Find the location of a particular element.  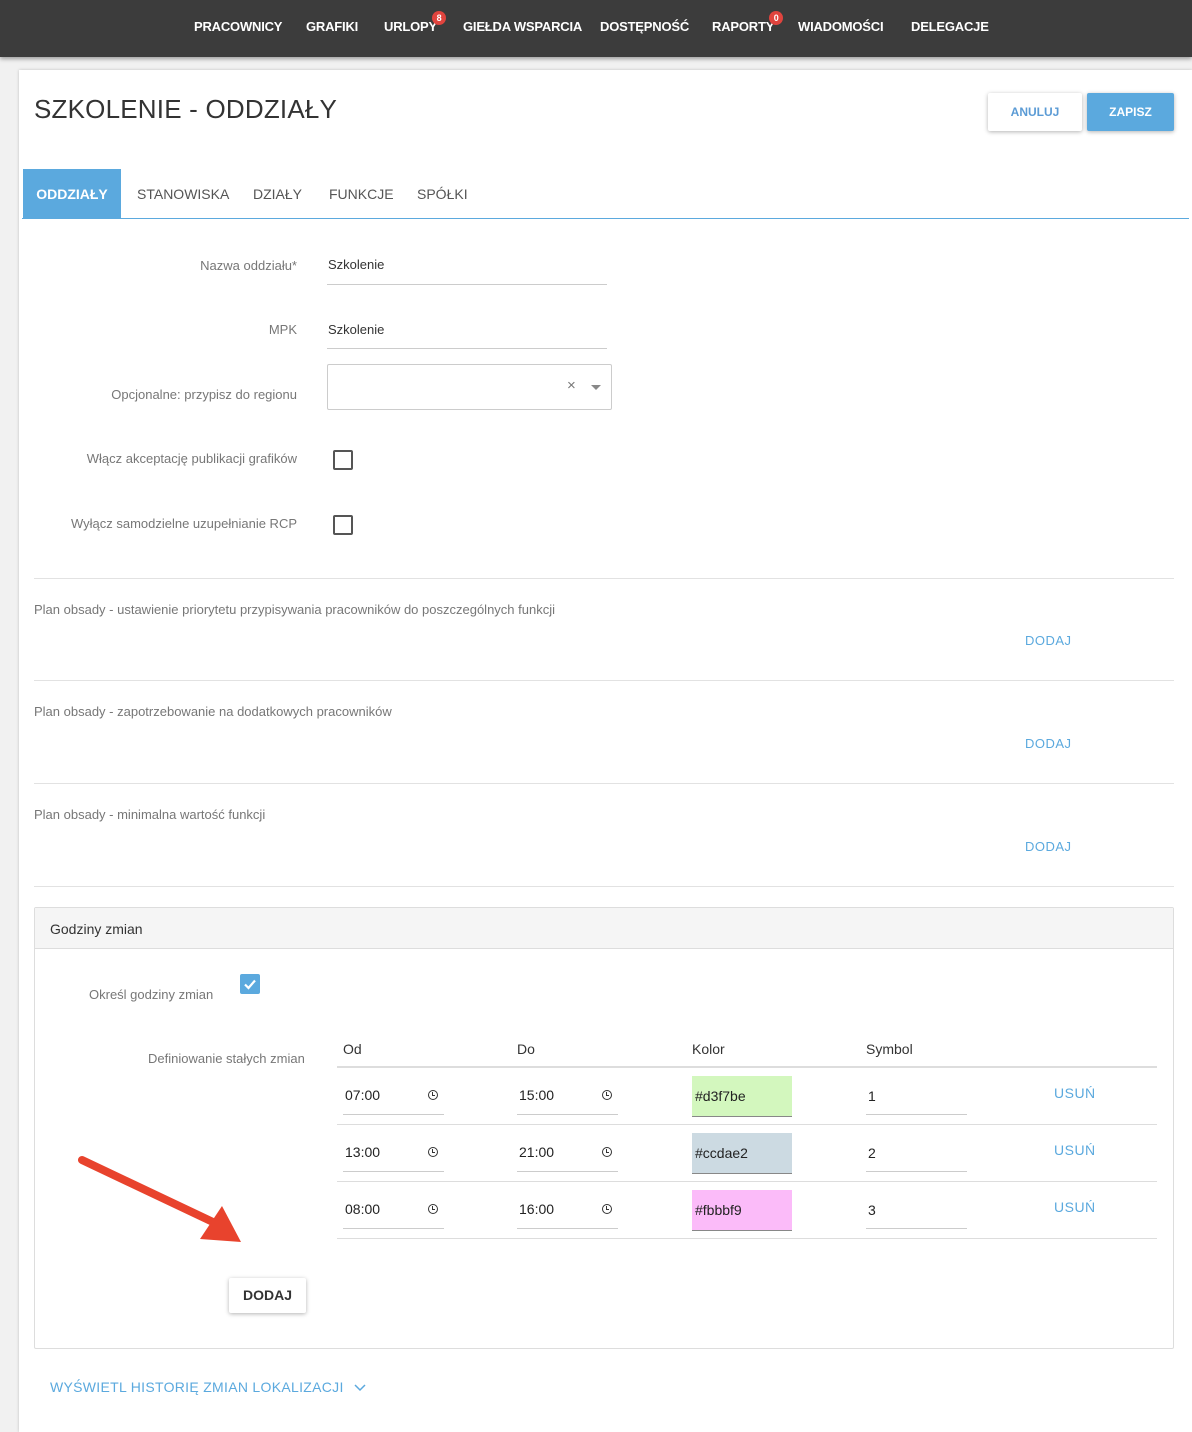

tab-funkcje: FUNKCJE is located at coordinates (361, 194).